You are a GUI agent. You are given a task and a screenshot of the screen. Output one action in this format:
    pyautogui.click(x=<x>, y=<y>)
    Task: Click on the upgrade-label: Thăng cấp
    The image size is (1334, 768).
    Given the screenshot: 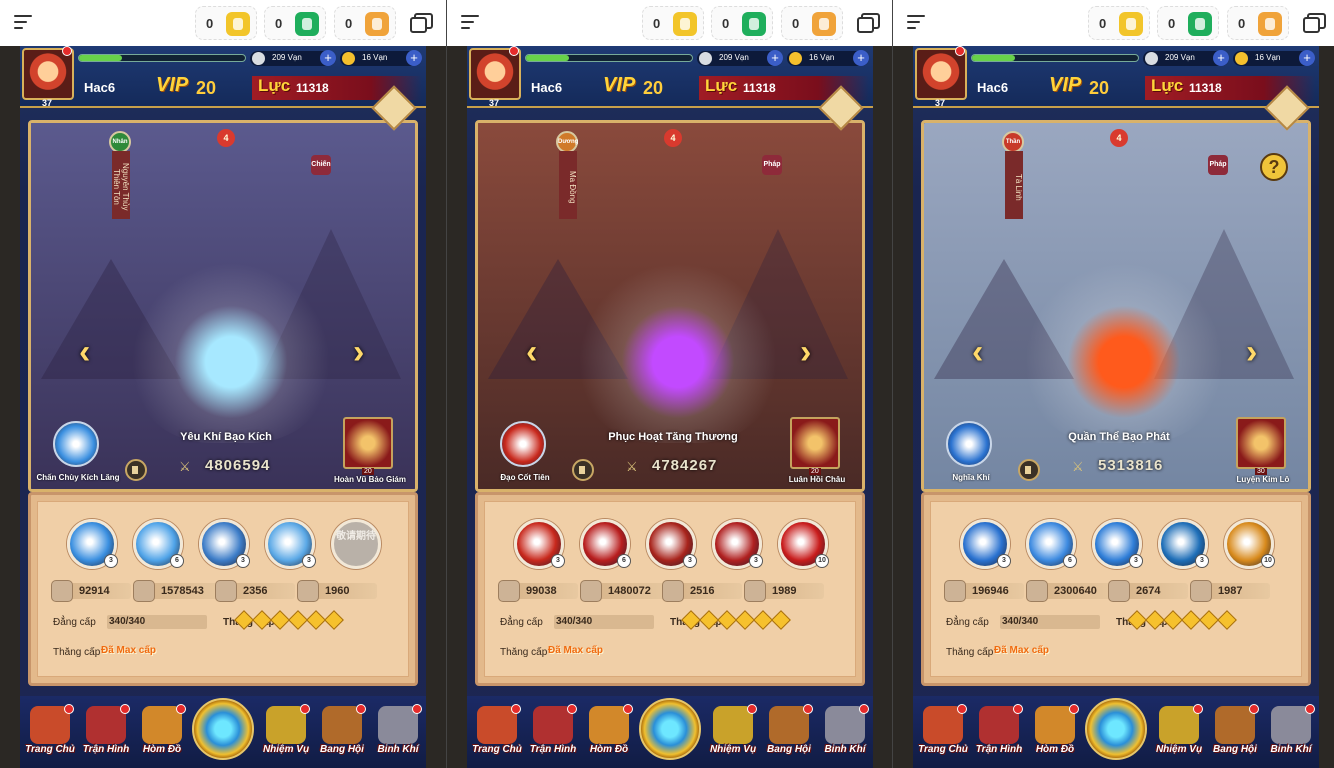 What is the action you would take?
    pyautogui.click(x=970, y=652)
    